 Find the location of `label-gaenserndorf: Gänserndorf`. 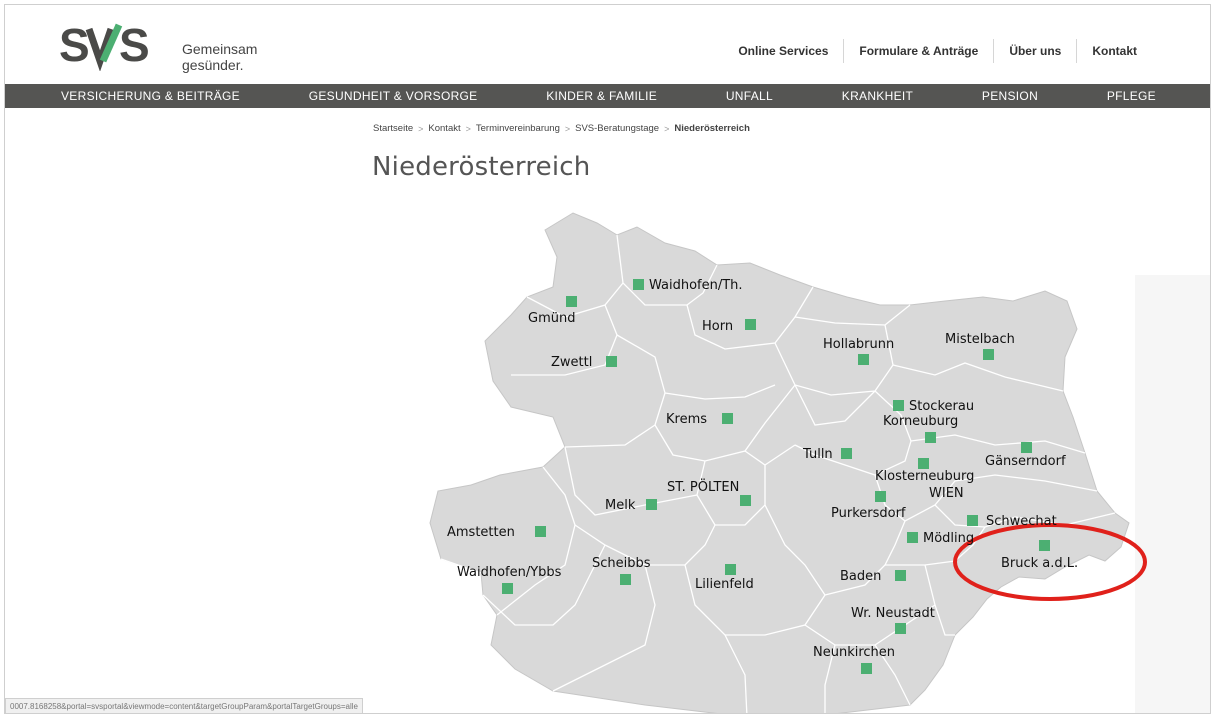

label-gaenserndorf: Gänserndorf is located at coordinates (1025, 461).